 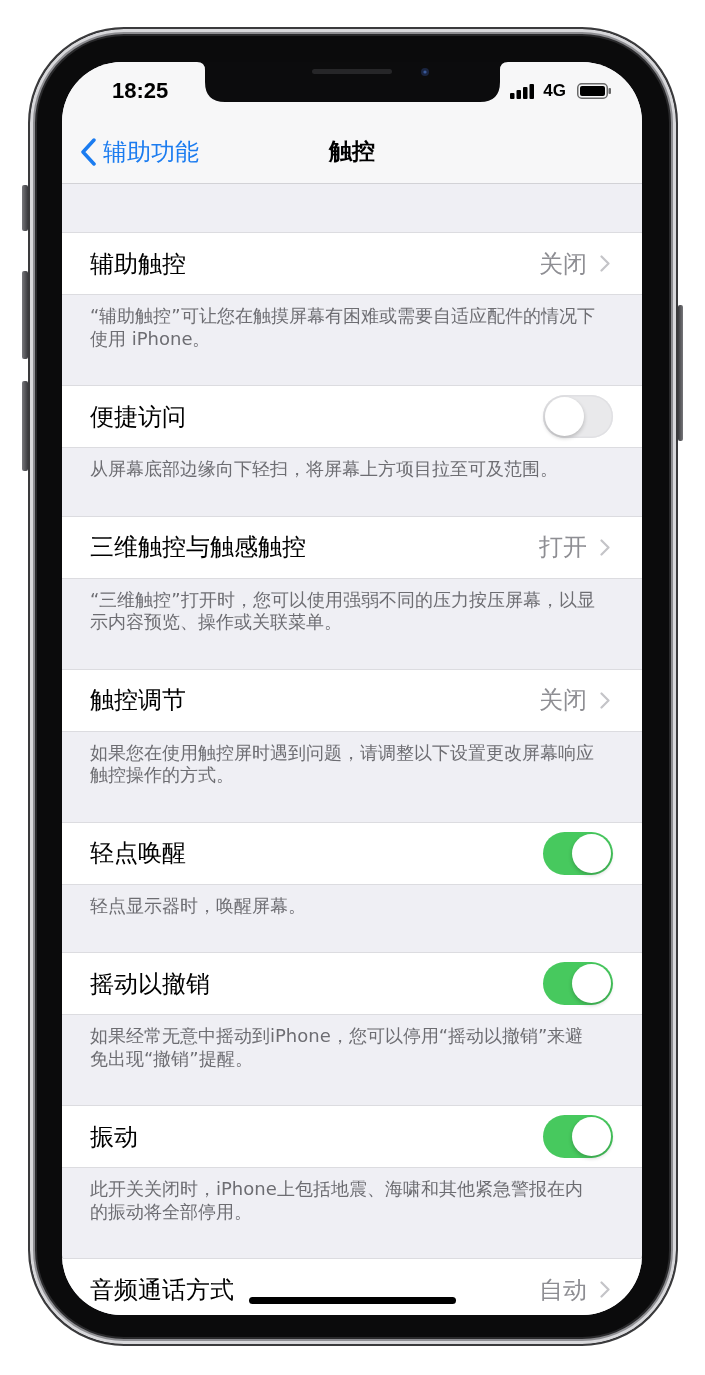 I want to click on setting-description: “辅助触控”可让您在触摸屏幕有困难或需要自适应配件的情况下使用 iPhone。, so click(x=343, y=327).